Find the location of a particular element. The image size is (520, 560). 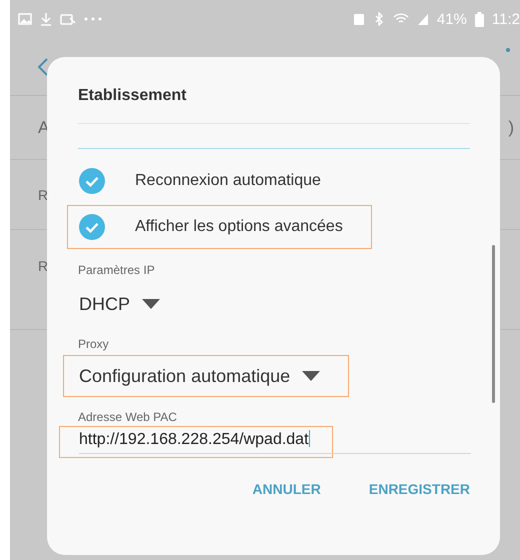

download-icon is located at coordinates (46, 19).